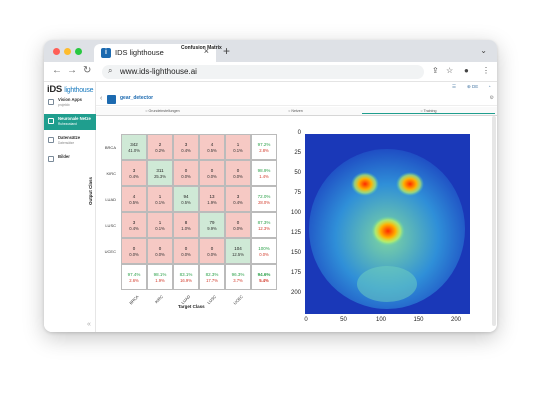 This screenshot has height=409, width=540. Describe the element at coordinates (186, 274) in the screenshot. I see `cell-count: 83.1%` at that location.